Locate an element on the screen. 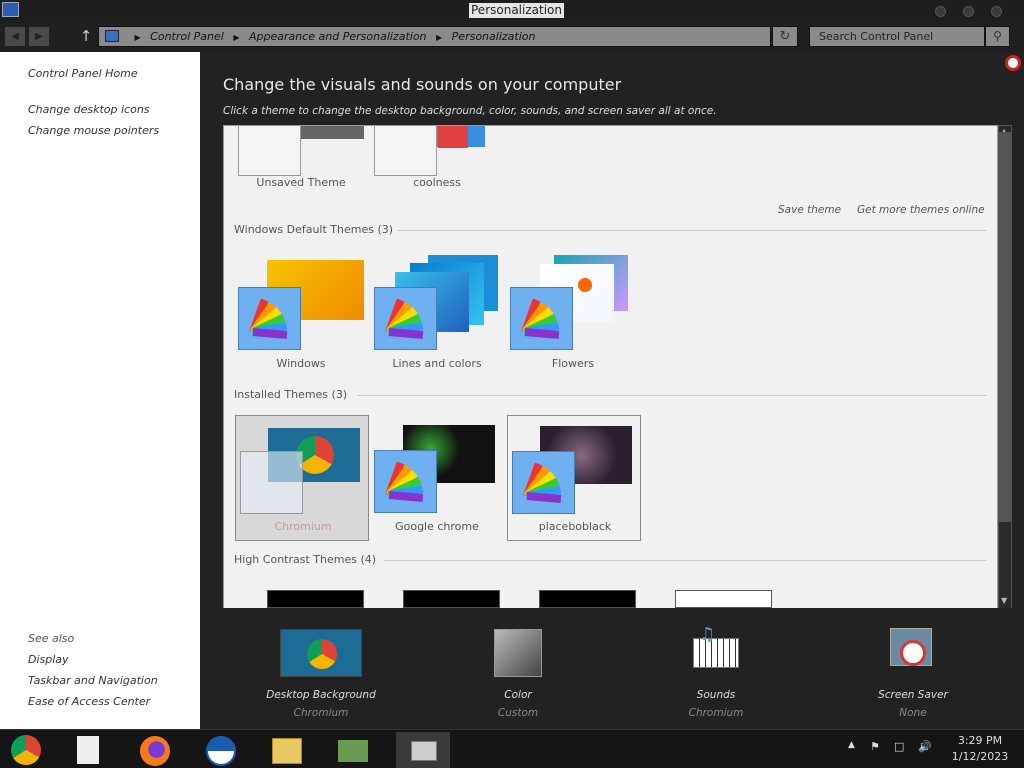 The width and height of the screenshot is (1024, 768). theme-label: Windows is located at coordinates (301, 363).